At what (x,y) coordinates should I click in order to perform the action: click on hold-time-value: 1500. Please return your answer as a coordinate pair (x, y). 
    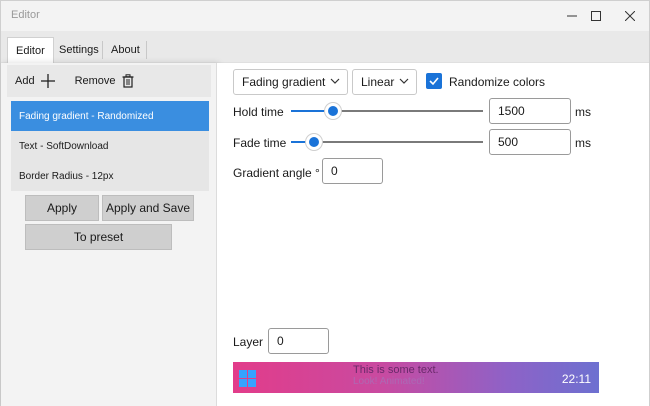
    Looking at the image, I should click on (511, 111).